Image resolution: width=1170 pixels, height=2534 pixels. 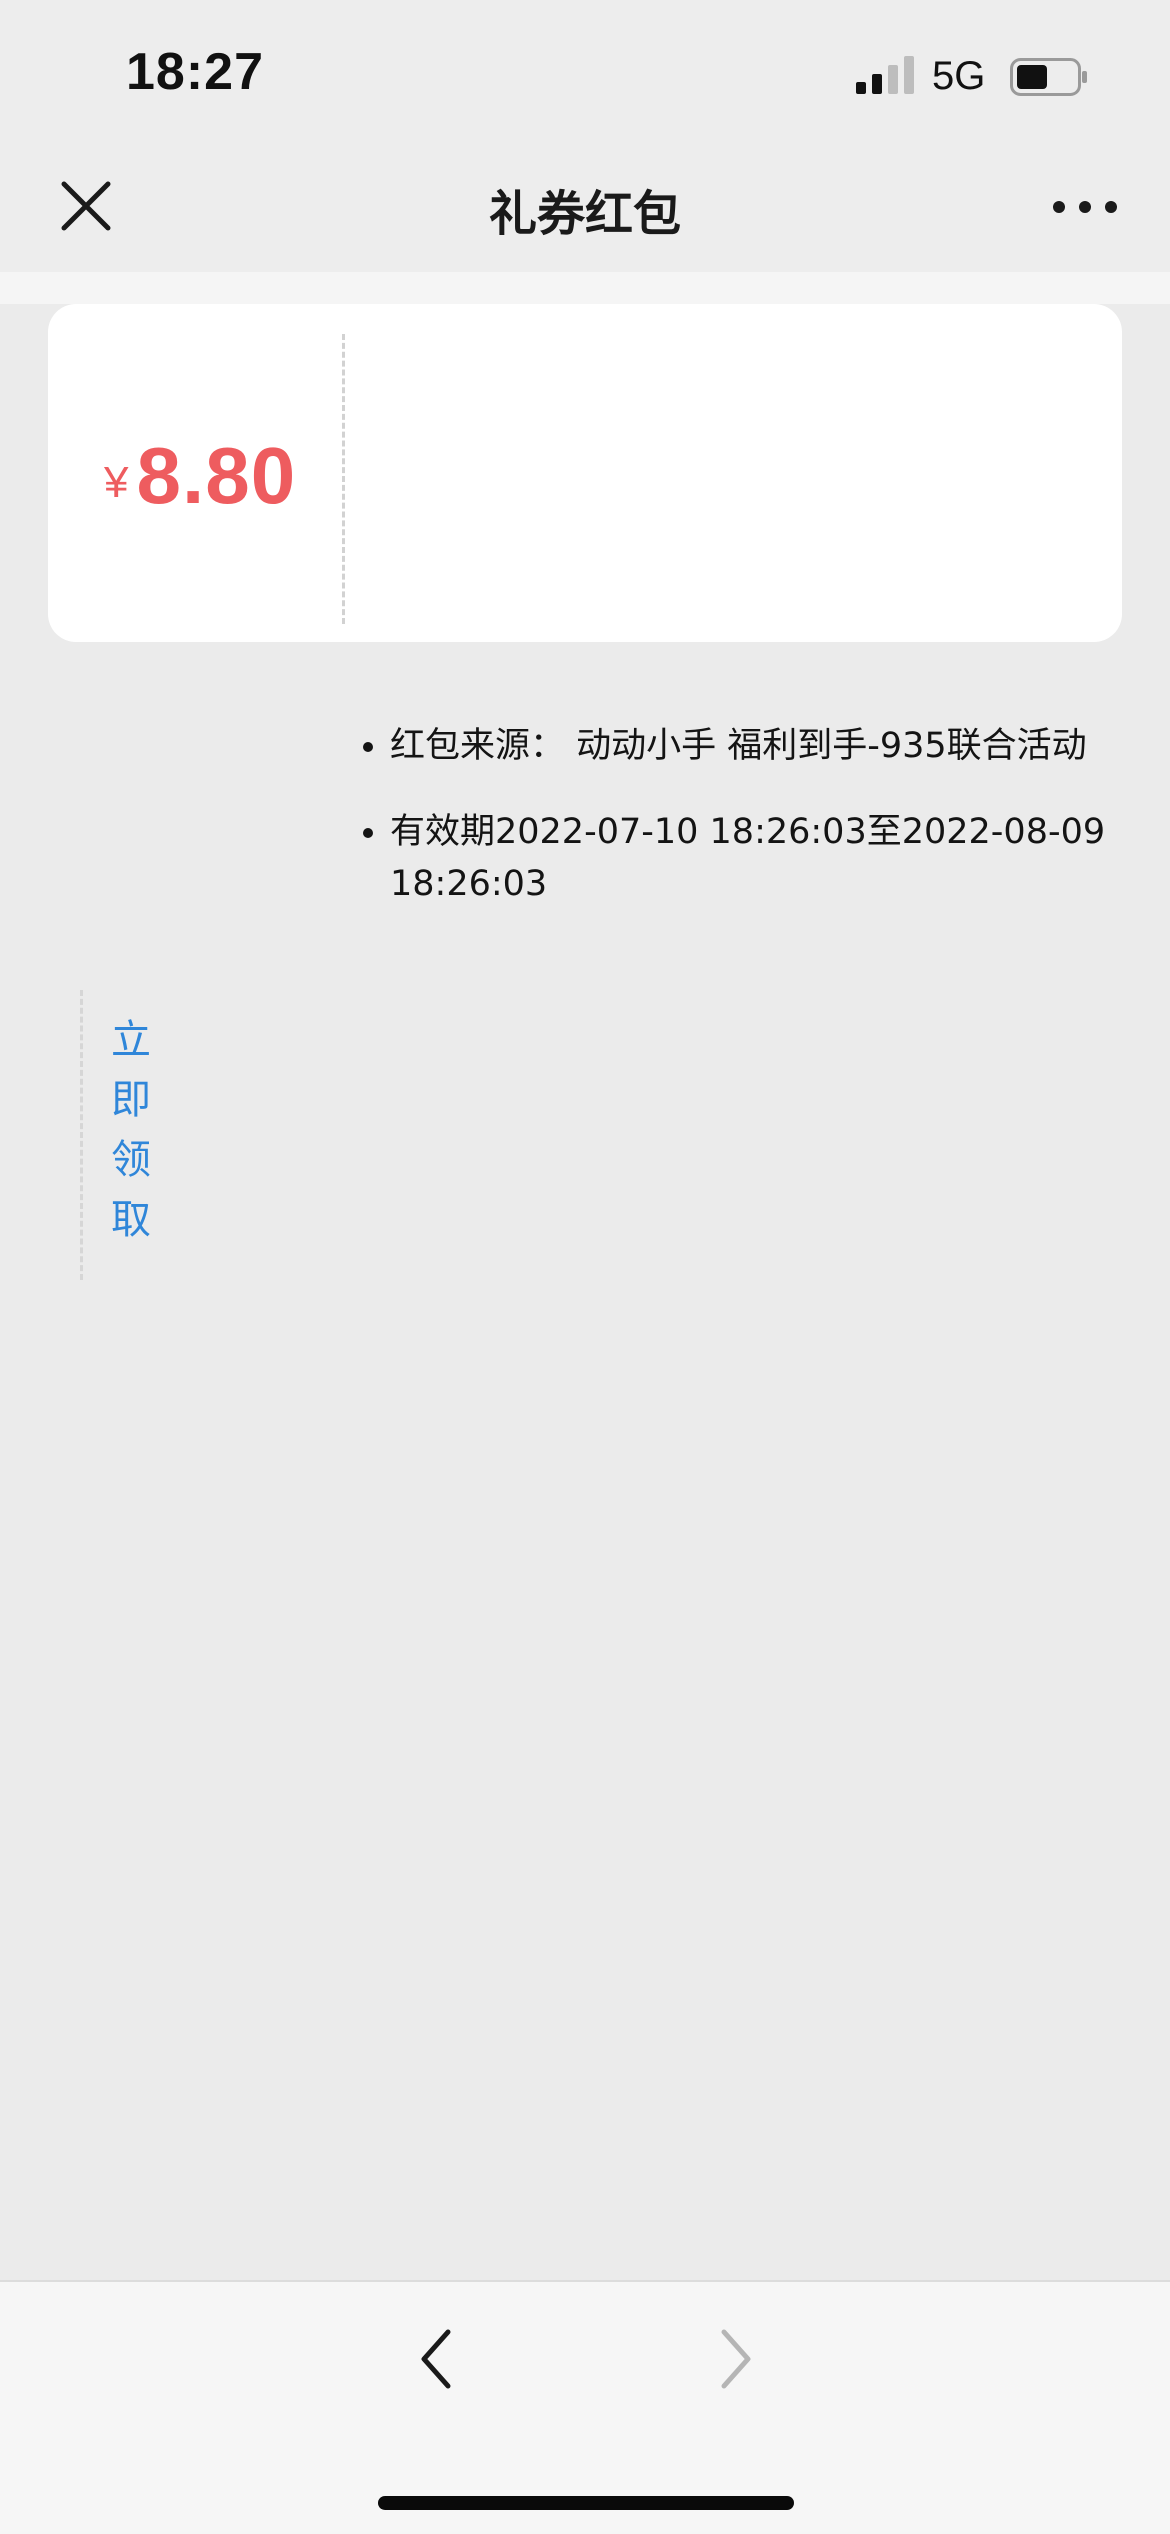 I want to click on signal-icon, so click(x=885, y=75).